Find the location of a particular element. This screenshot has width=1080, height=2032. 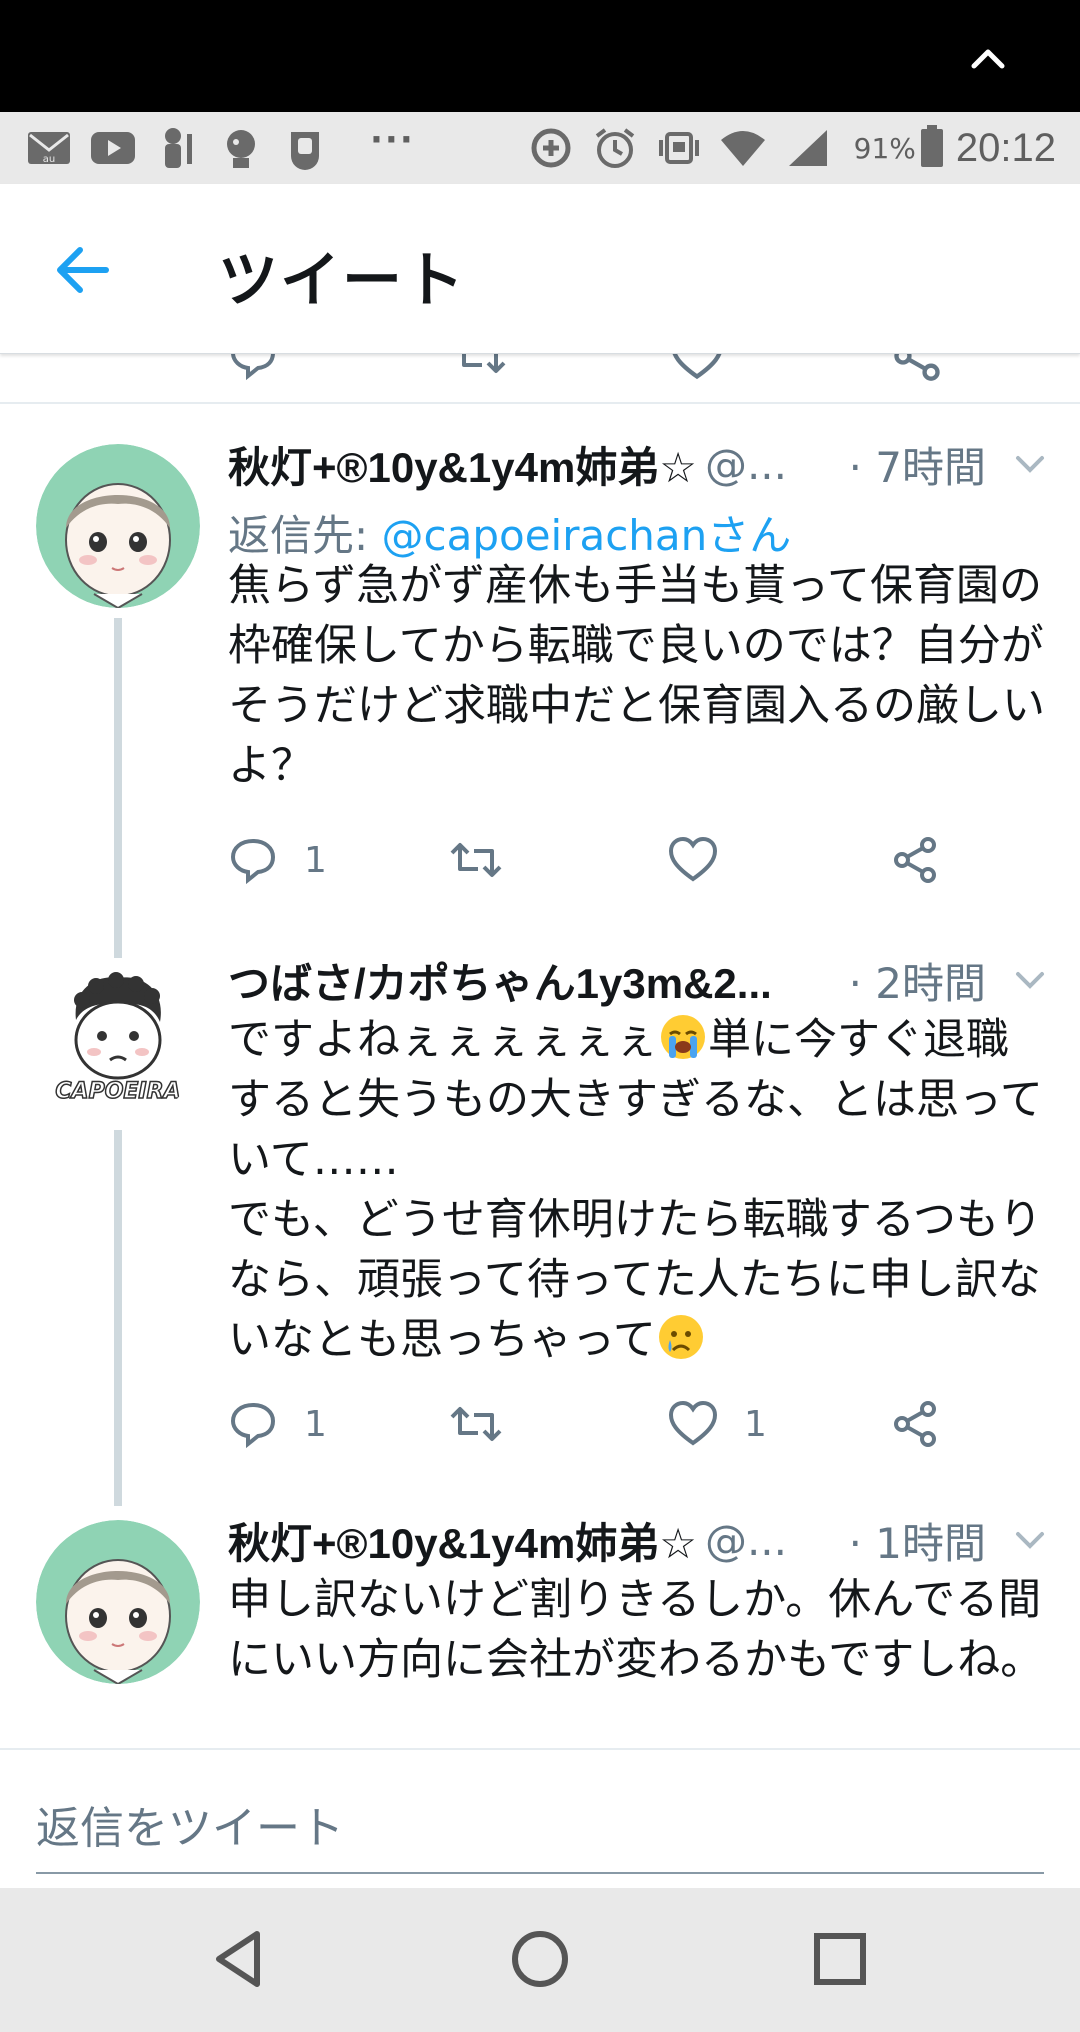

tweet-header: 秋灯+®10y&1y4m姉弟☆ @... · 1時間 is located at coordinates (638, 1540).